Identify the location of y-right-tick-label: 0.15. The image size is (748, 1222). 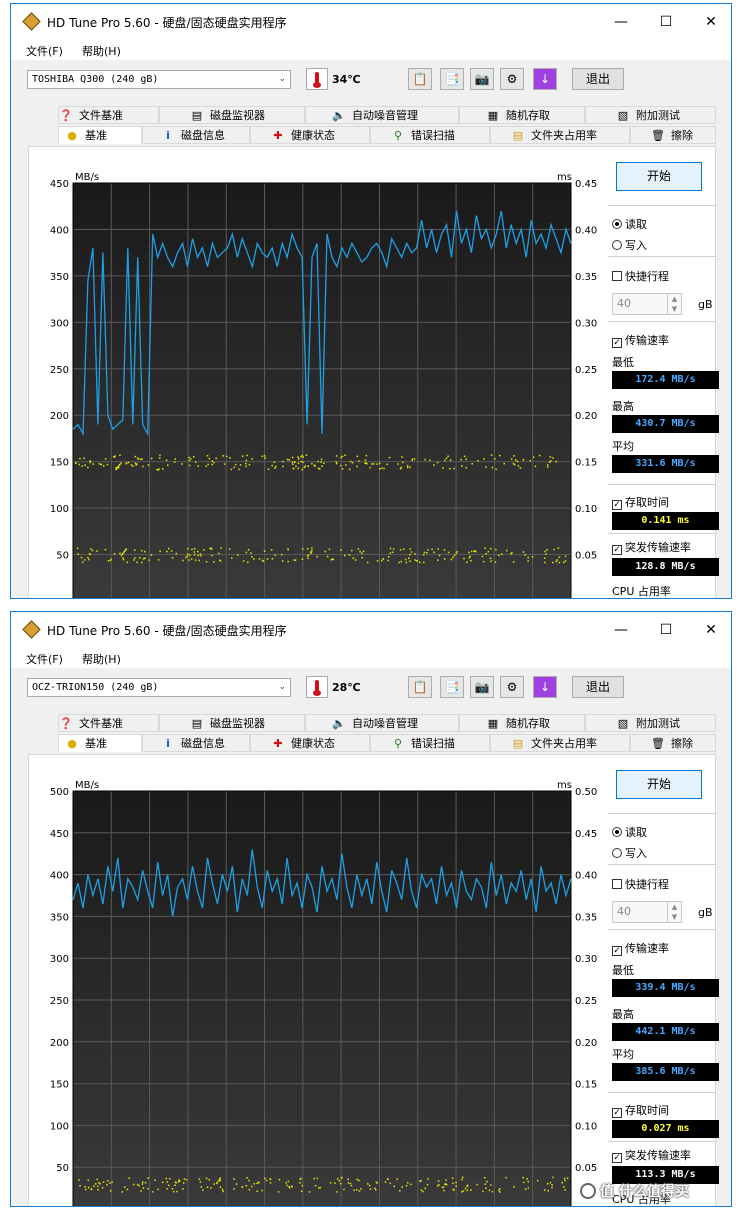
(586, 1085).